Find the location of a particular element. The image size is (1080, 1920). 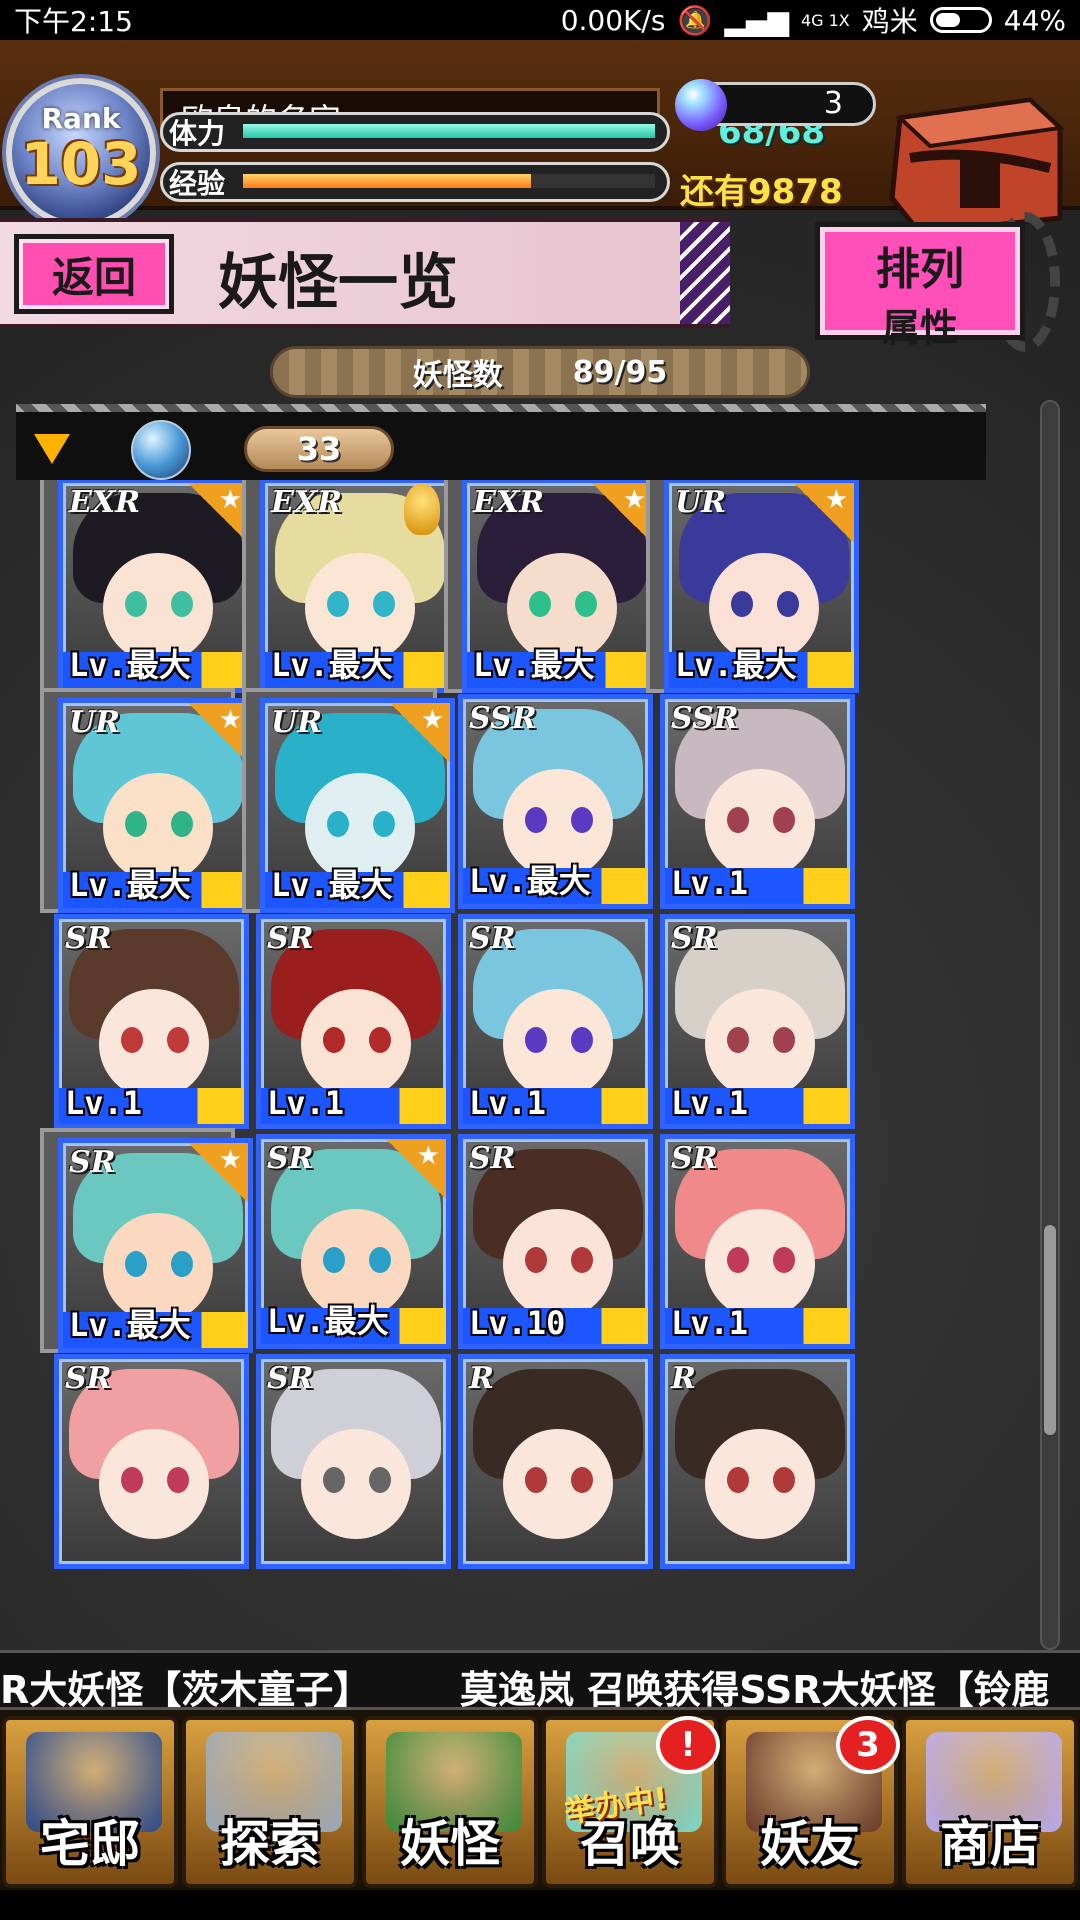

monster-count-label: 妖怪数 is located at coordinates (457, 375).